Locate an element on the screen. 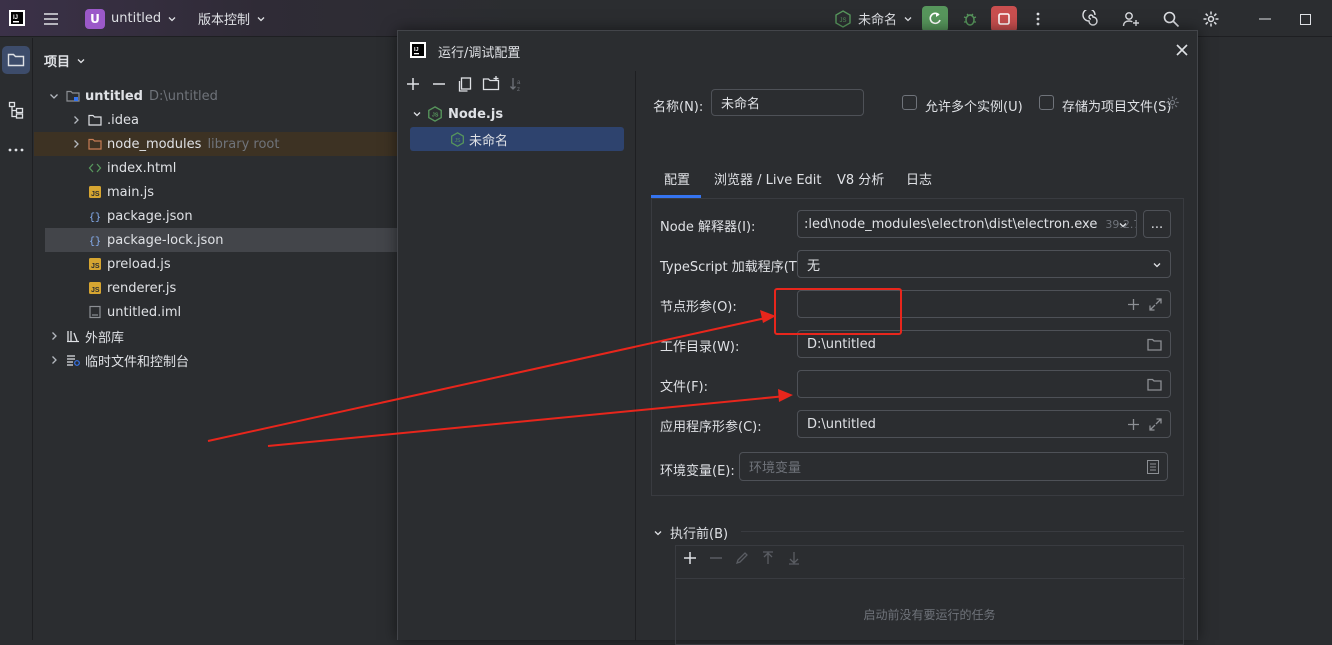  tab-log: 日志 is located at coordinates (919, 178).